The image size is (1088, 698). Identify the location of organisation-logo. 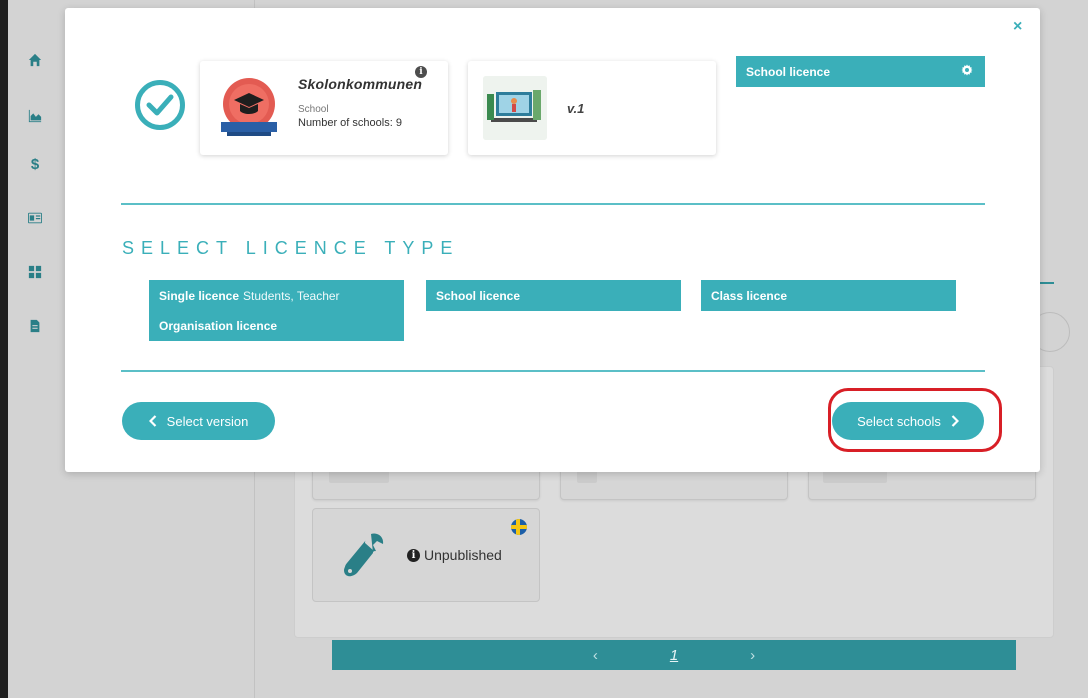
(249, 107).